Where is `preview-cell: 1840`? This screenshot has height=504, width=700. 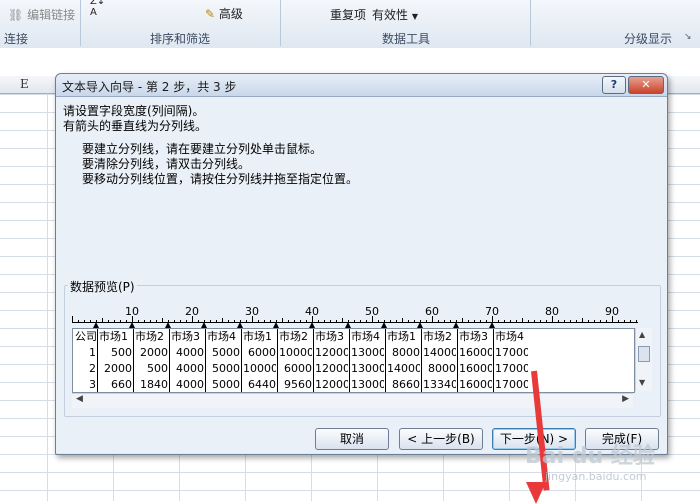 preview-cell: 1840 is located at coordinates (154, 384).